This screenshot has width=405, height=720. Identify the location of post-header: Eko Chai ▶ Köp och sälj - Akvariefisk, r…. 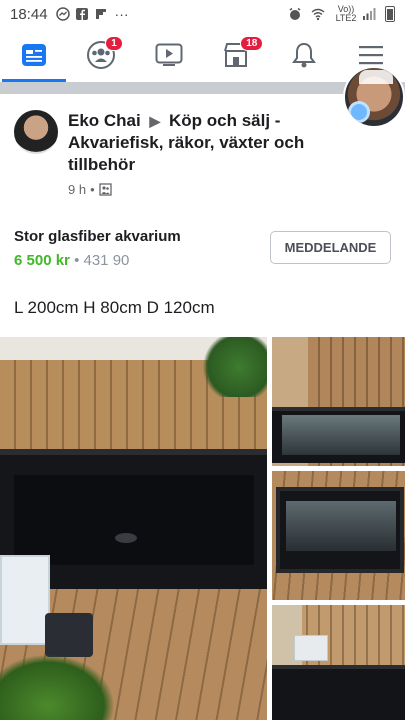
(179, 153).